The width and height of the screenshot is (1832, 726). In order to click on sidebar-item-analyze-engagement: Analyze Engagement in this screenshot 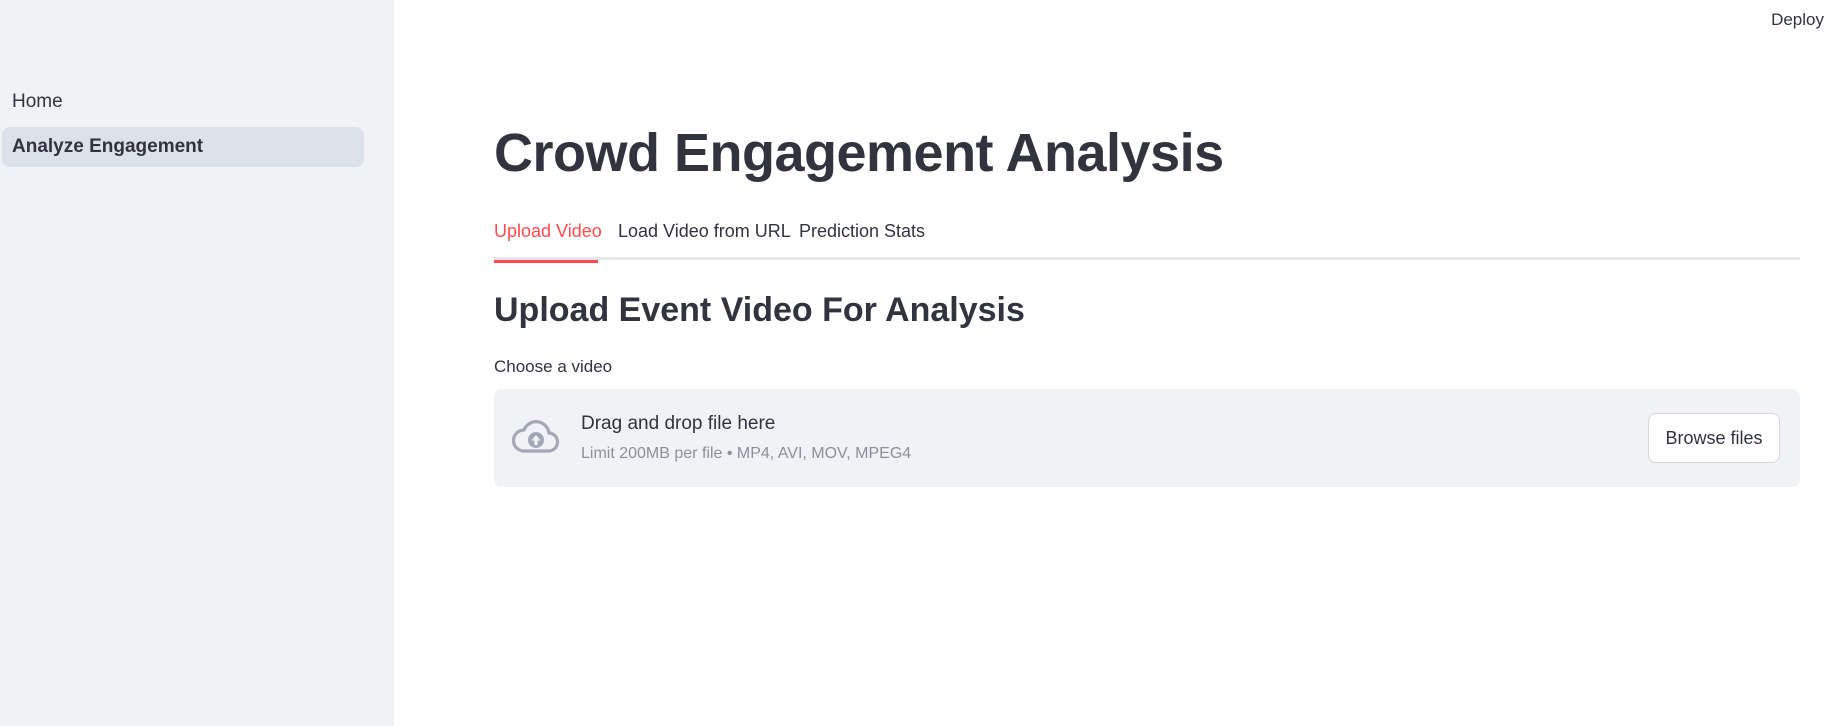, I will do `click(183, 147)`.